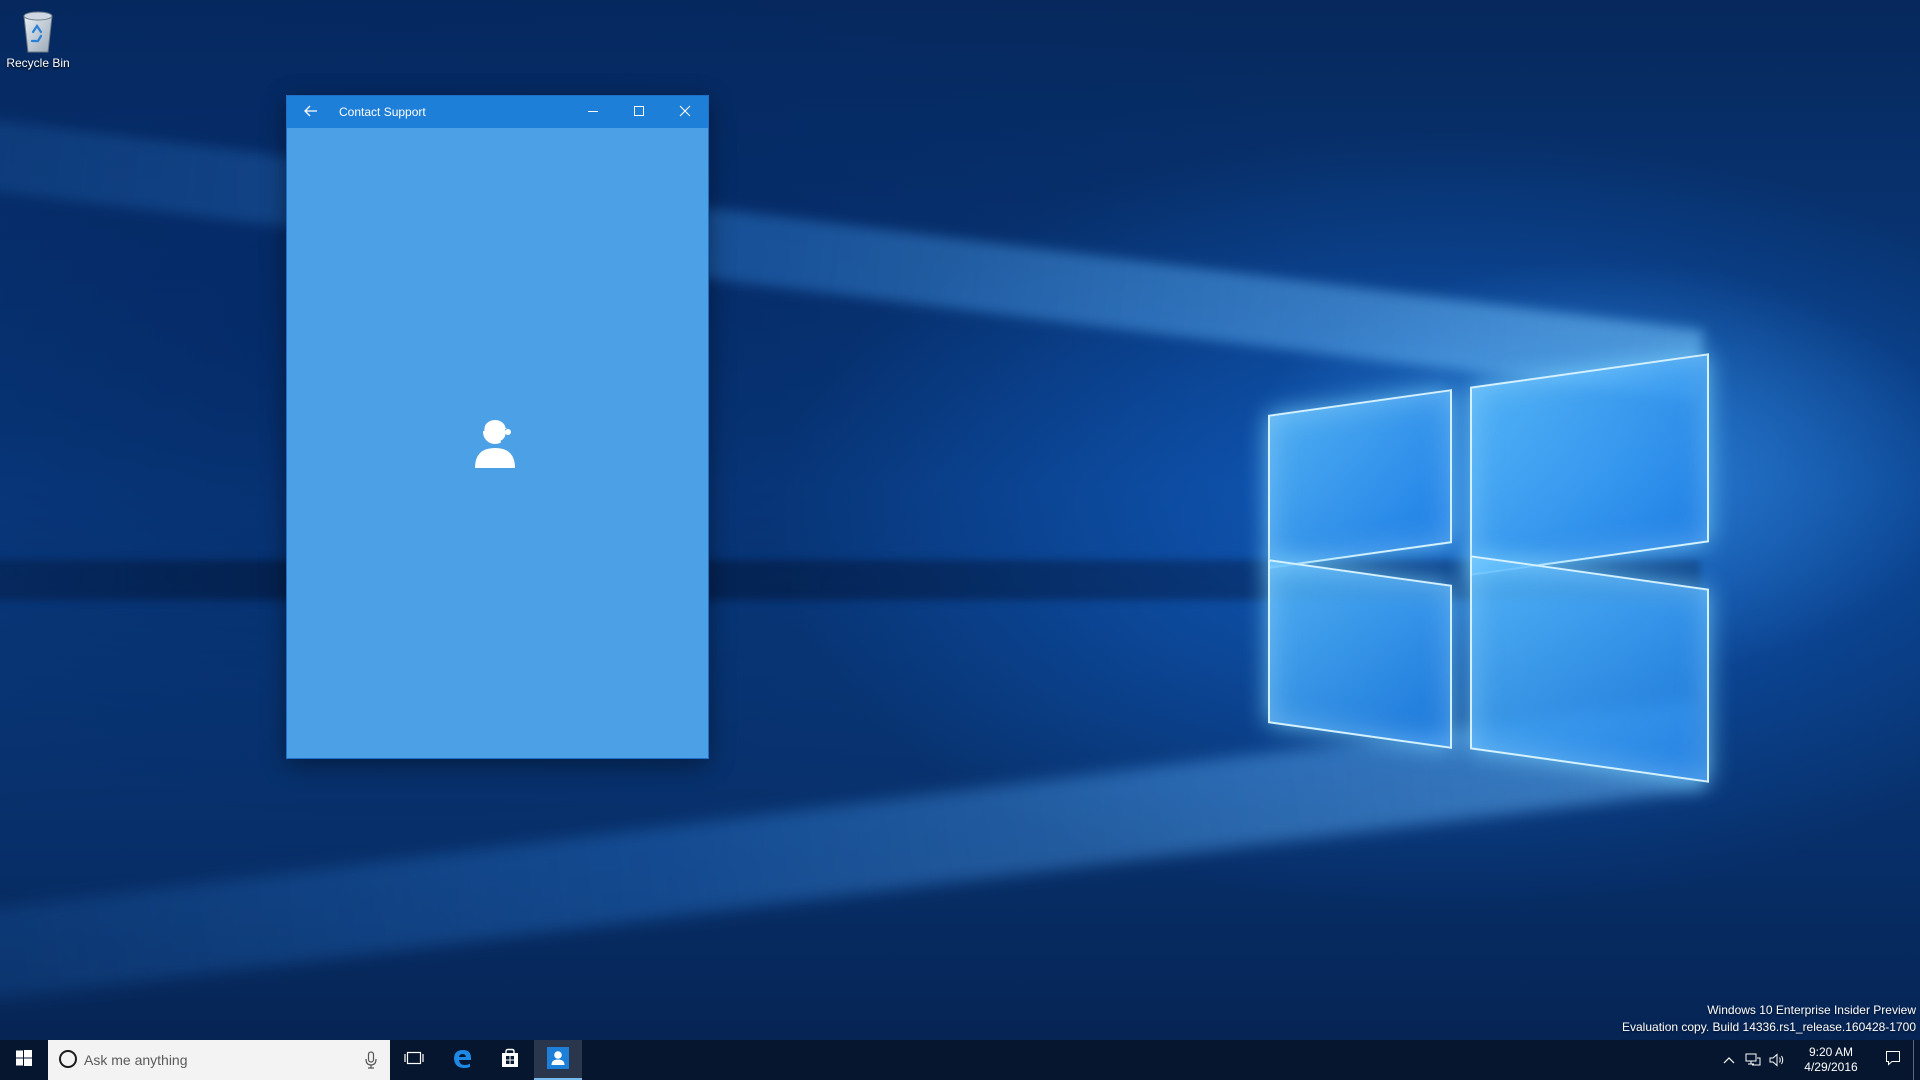 This screenshot has width=1920, height=1080. Describe the element at coordinates (38, 31) in the screenshot. I see `recycle-bin-icon` at that location.